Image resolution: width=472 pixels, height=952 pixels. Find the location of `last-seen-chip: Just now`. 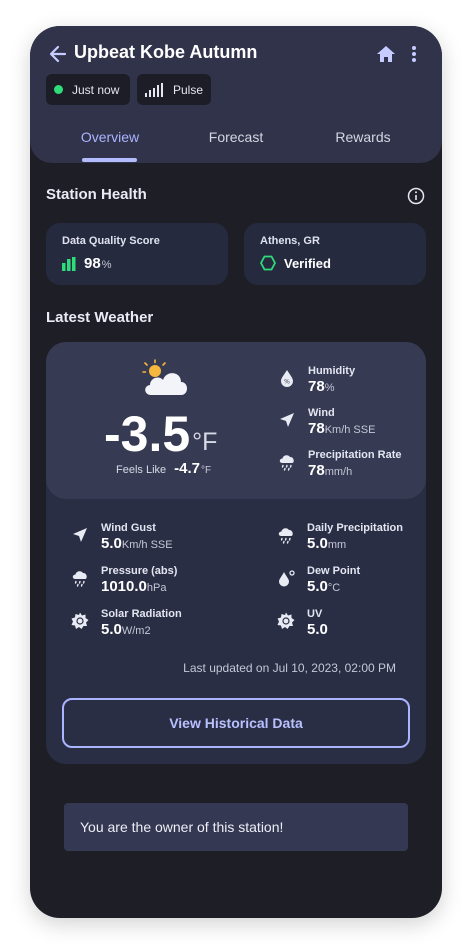

last-seen-chip: Just now is located at coordinates (88, 89).